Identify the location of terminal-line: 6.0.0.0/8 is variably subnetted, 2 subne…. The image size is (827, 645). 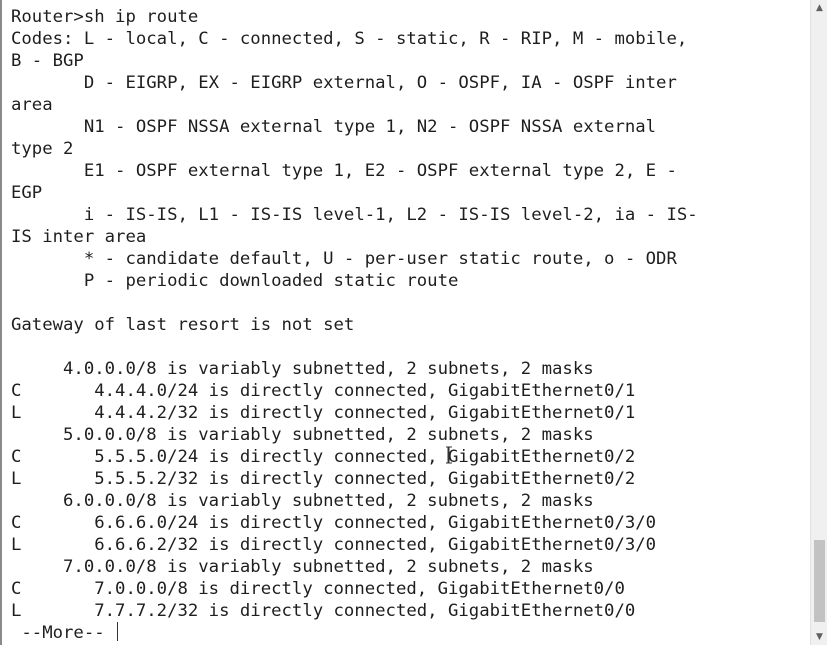
(302, 501).